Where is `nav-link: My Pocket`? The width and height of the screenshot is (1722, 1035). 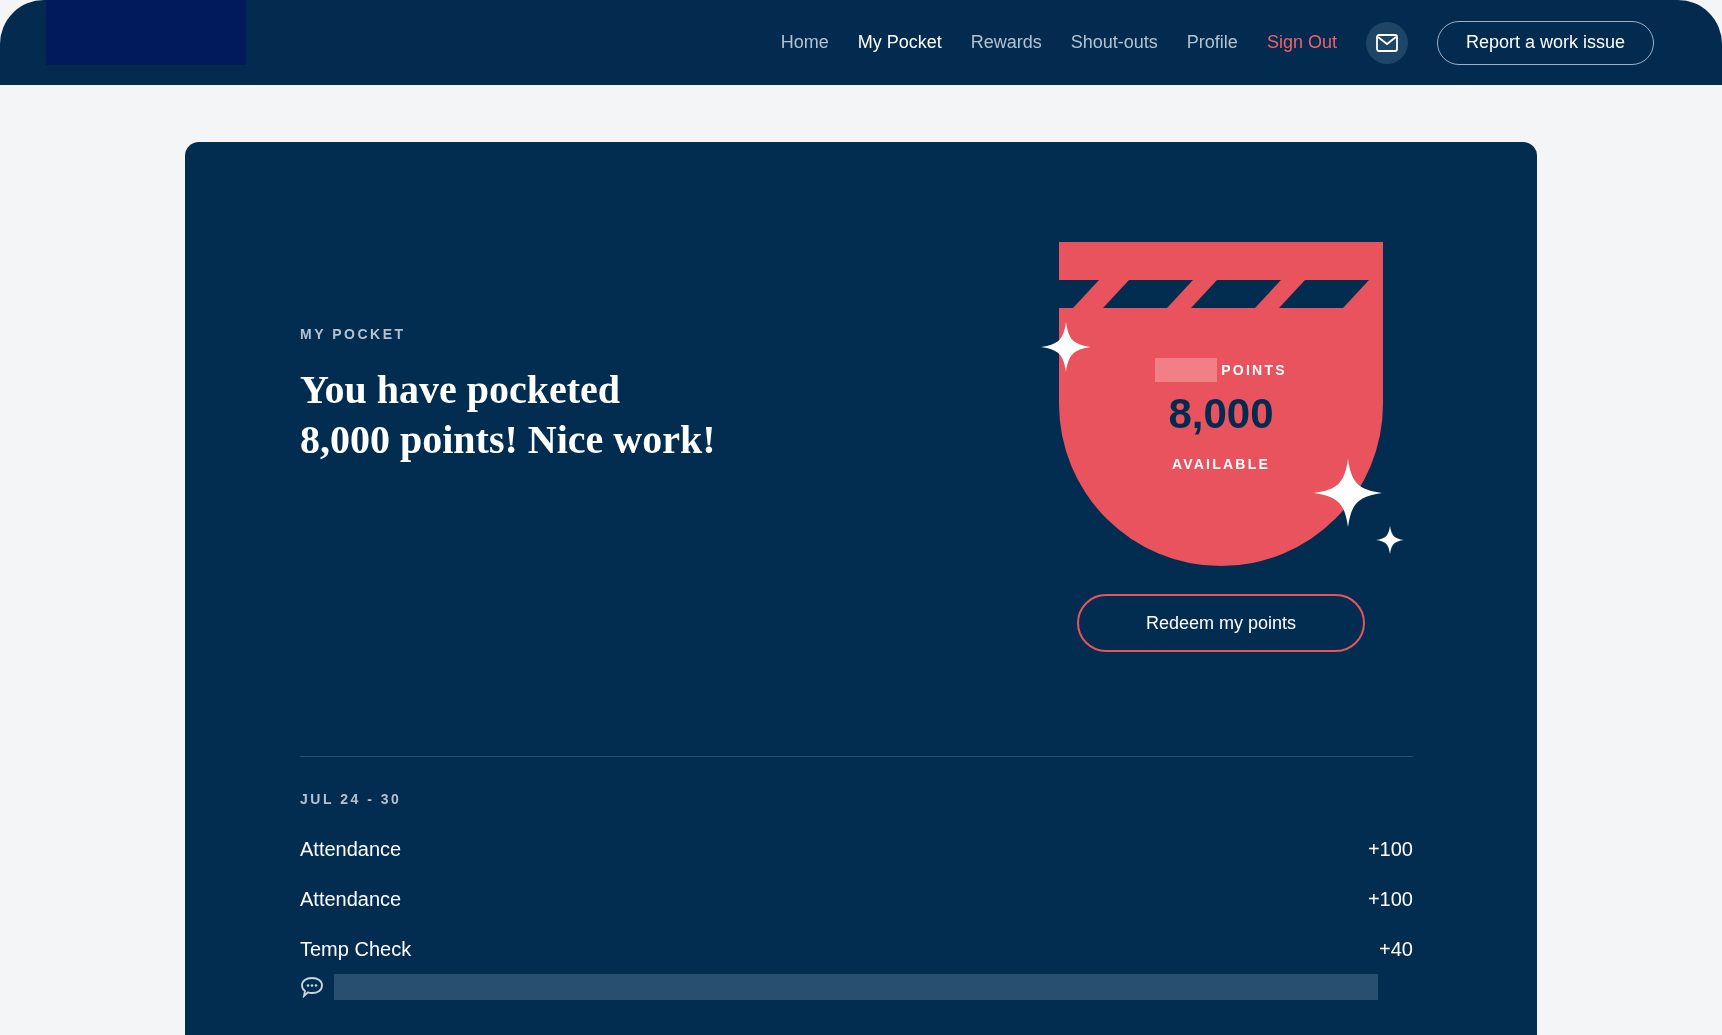
nav-link: My Pocket is located at coordinates (899, 42).